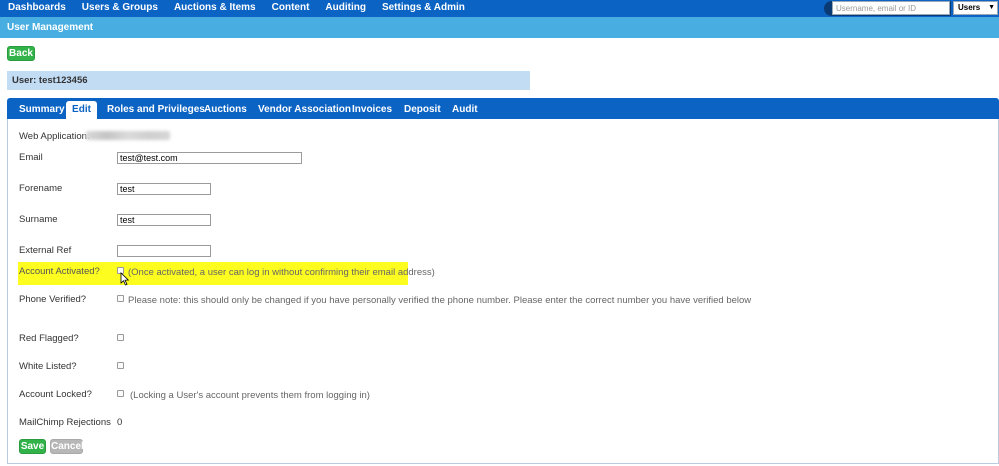 Image resolution: width=999 pixels, height=466 pixels. I want to click on user-heading-bar: User: test123456, so click(268, 80).